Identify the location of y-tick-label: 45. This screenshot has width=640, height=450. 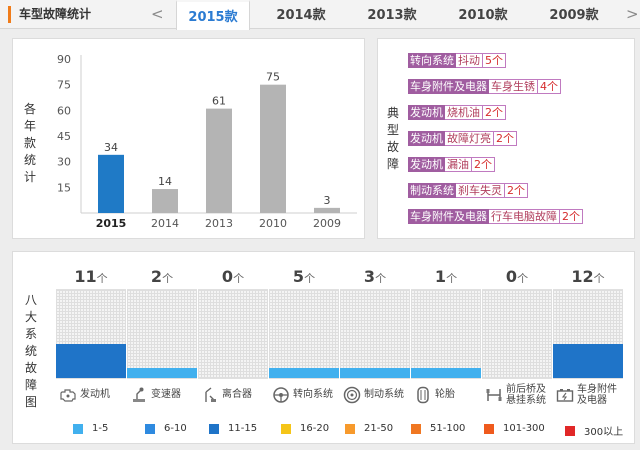
(64, 136).